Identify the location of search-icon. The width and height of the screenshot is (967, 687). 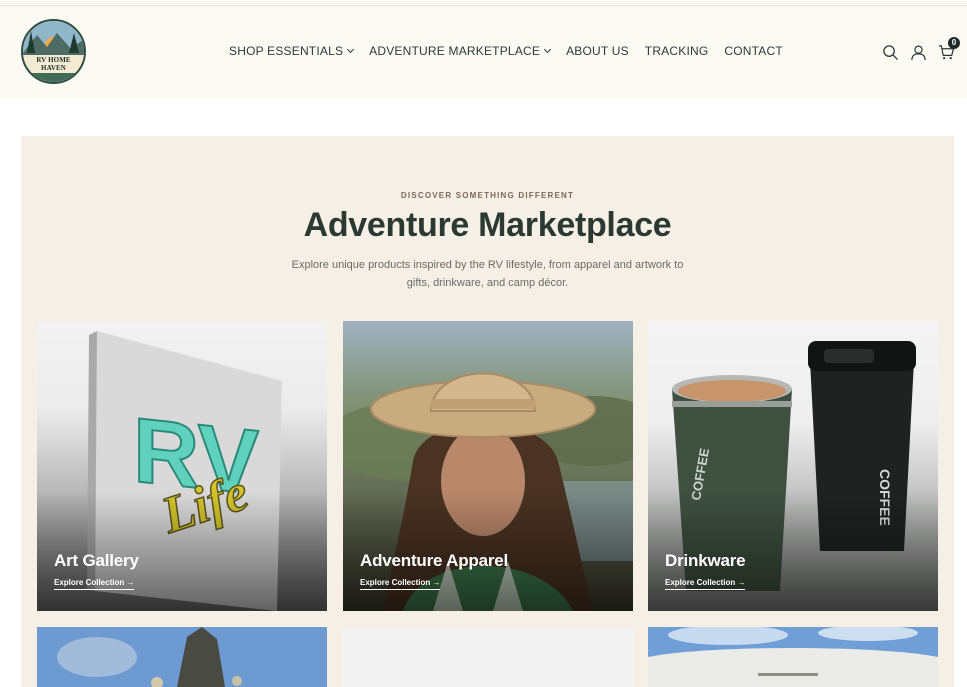
(890, 52).